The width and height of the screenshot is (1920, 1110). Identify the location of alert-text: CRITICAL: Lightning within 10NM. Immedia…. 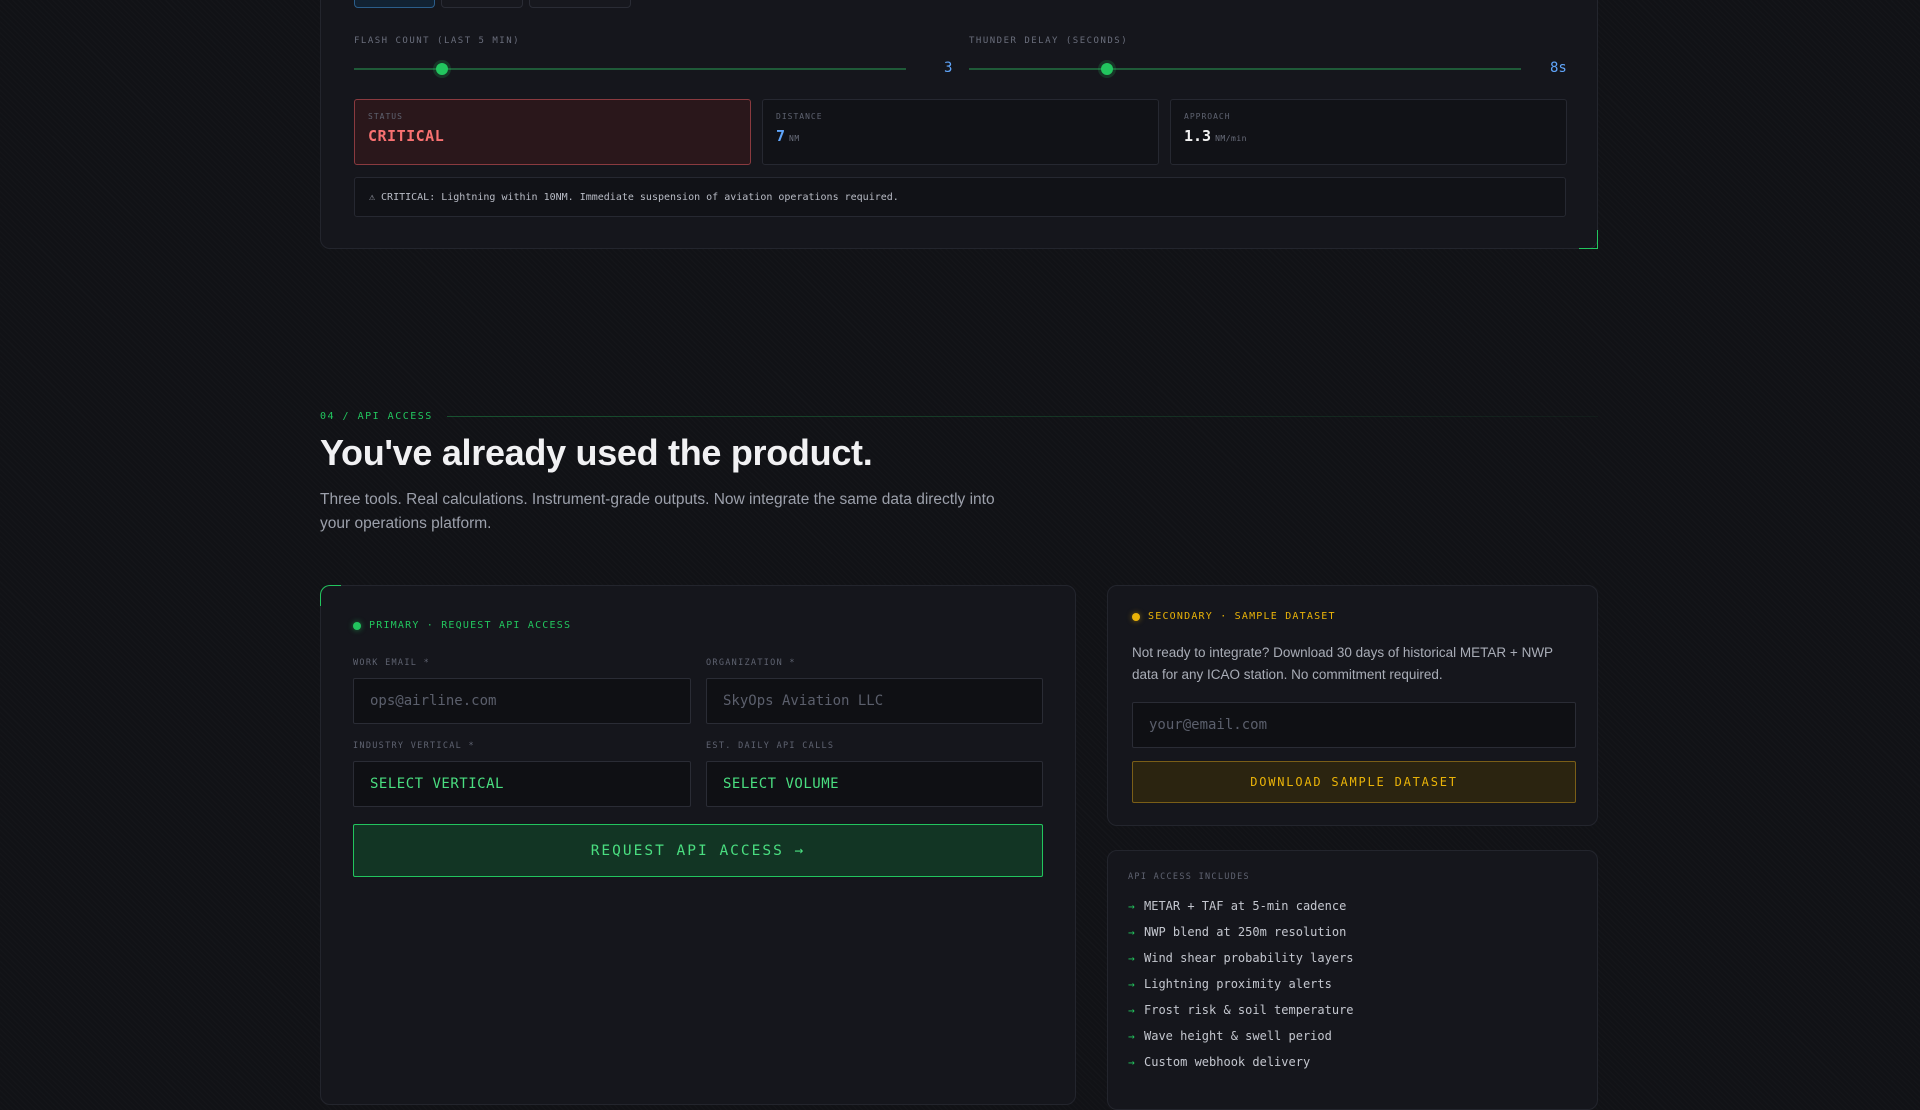
(640, 197).